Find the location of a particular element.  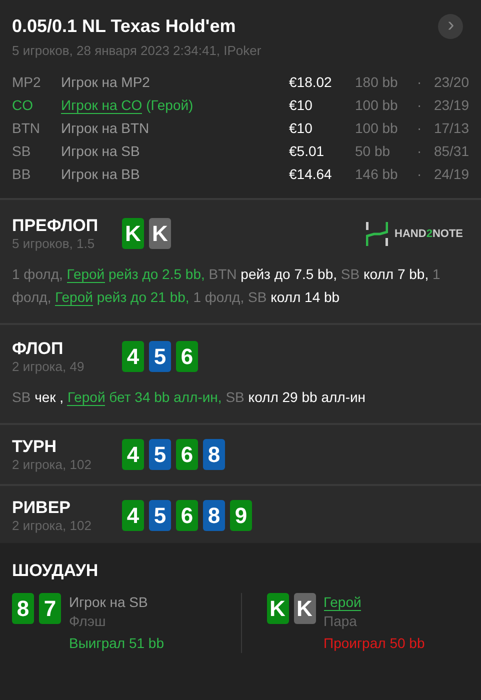

result-text: Выиграл 51 bb is located at coordinates (116, 643).